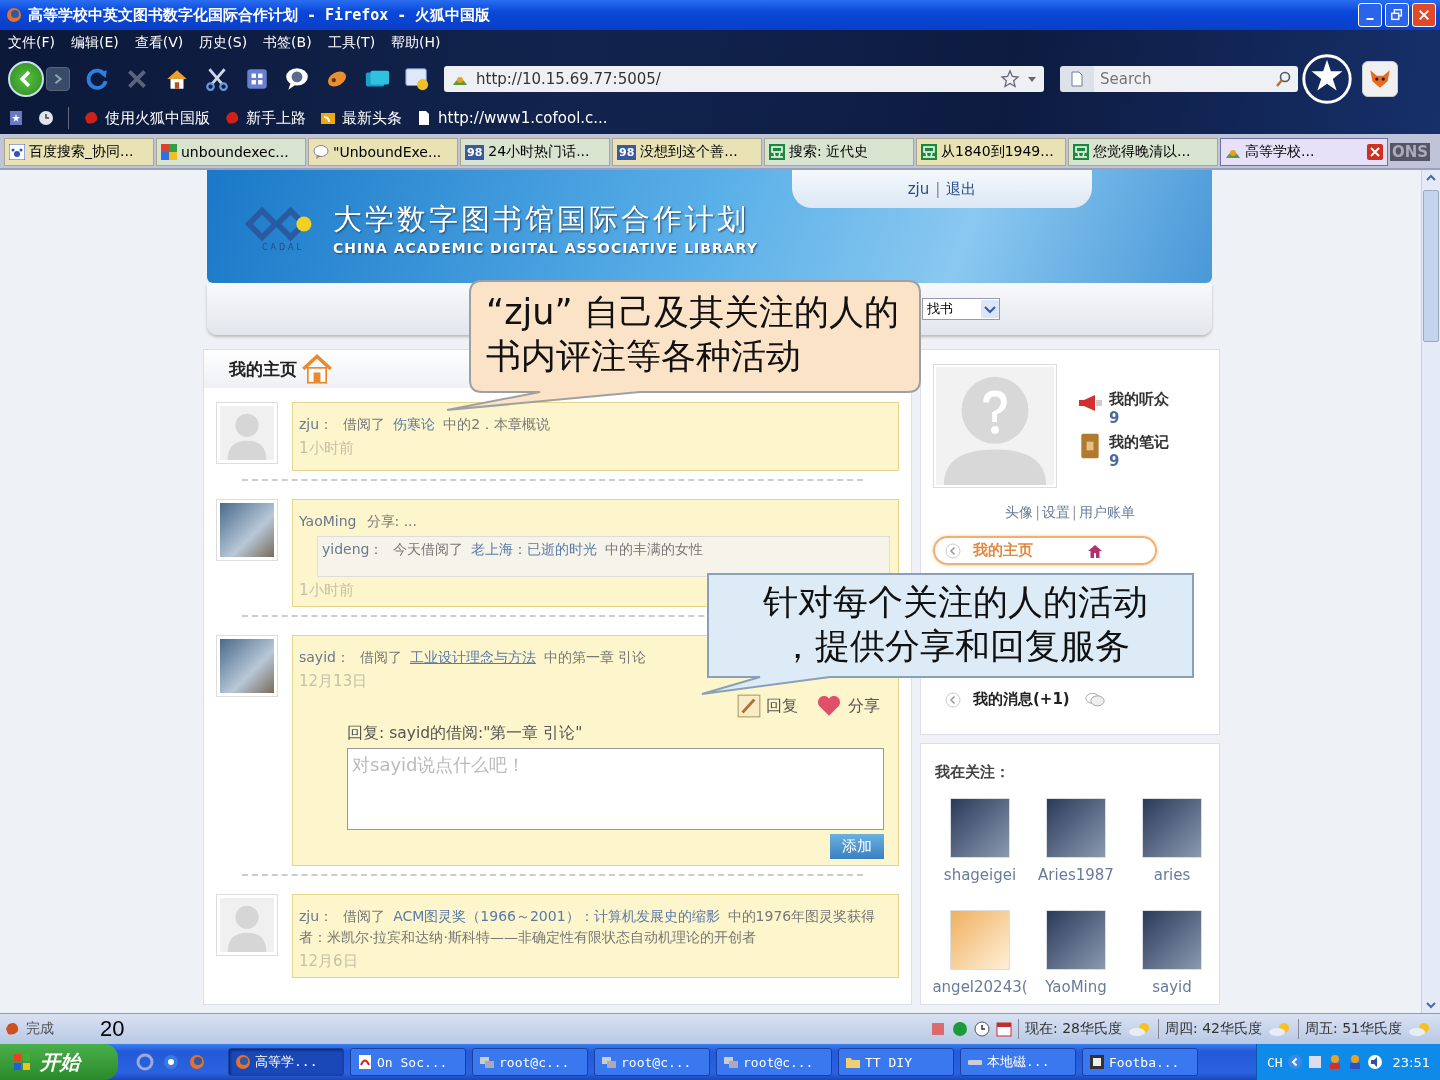 The width and height of the screenshot is (1440, 1080). What do you see at coordinates (31, 43) in the screenshot?
I see `menu-item: 文件(F)` at bounding box center [31, 43].